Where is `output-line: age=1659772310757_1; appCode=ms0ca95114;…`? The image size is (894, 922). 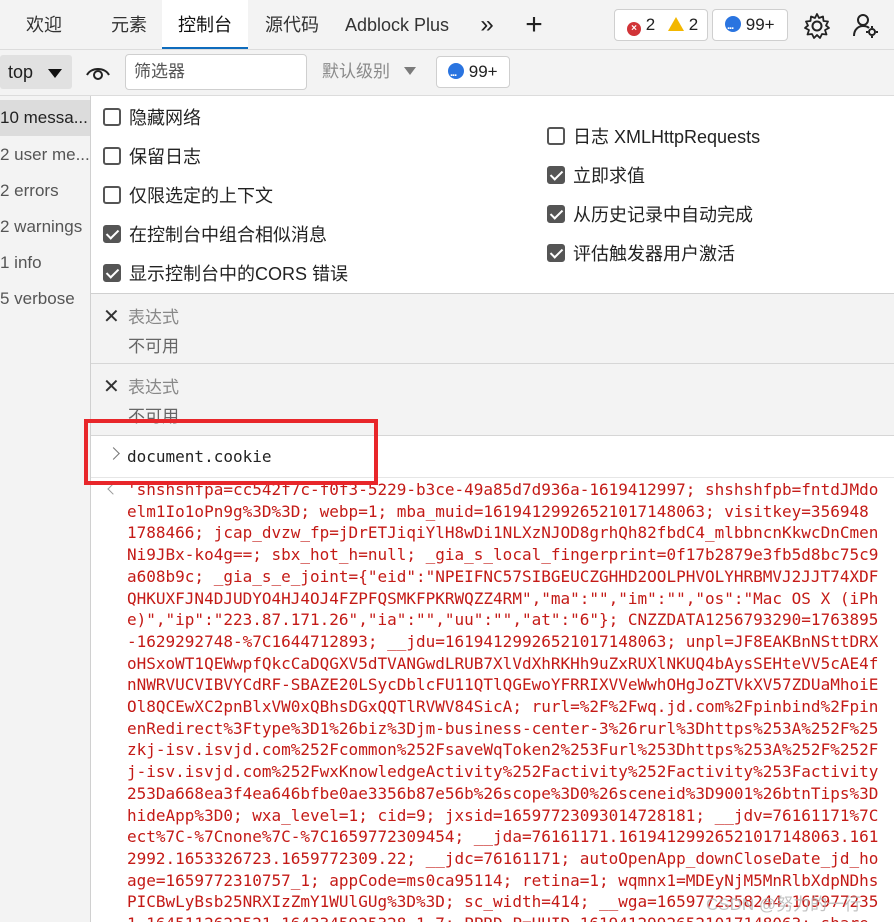
output-line: age=1659772310757_1; appCode=ms0ca95114;… is located at coordinates (503, 880).